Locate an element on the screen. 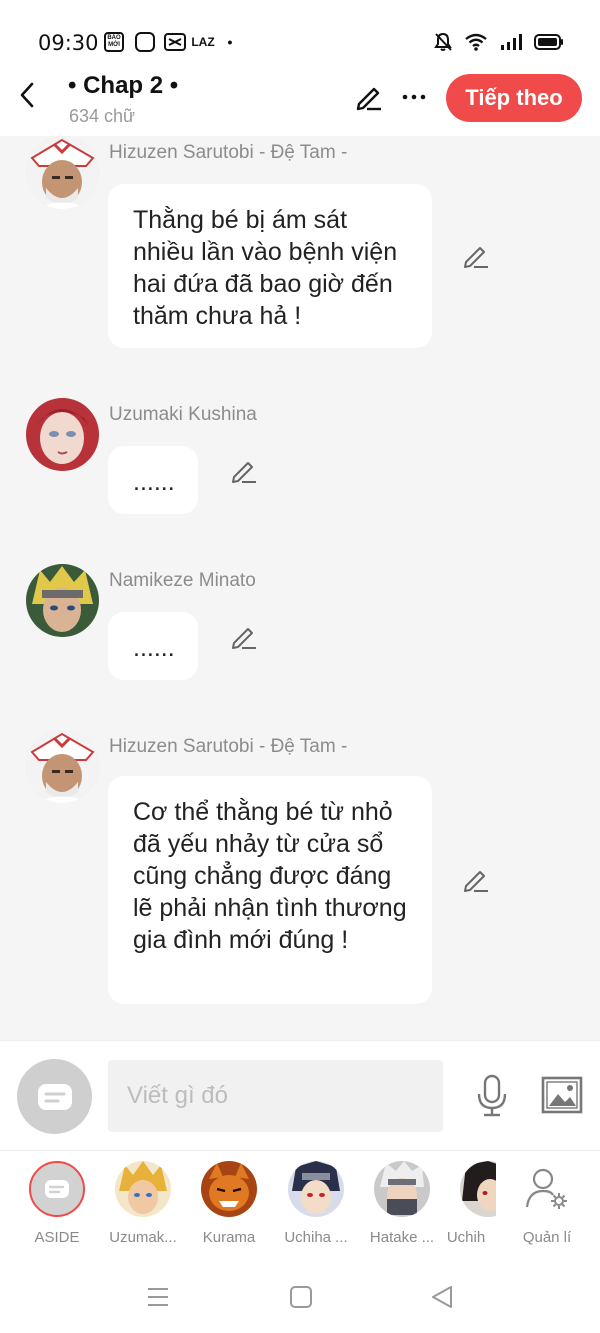  microphone-icon is located at coordinates (492, 1095).